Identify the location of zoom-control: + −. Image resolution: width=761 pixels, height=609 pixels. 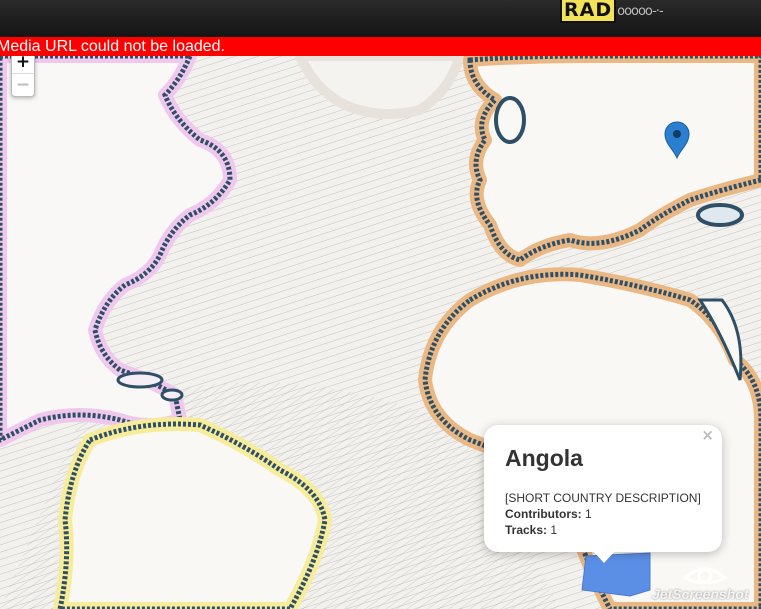
(23, 76).